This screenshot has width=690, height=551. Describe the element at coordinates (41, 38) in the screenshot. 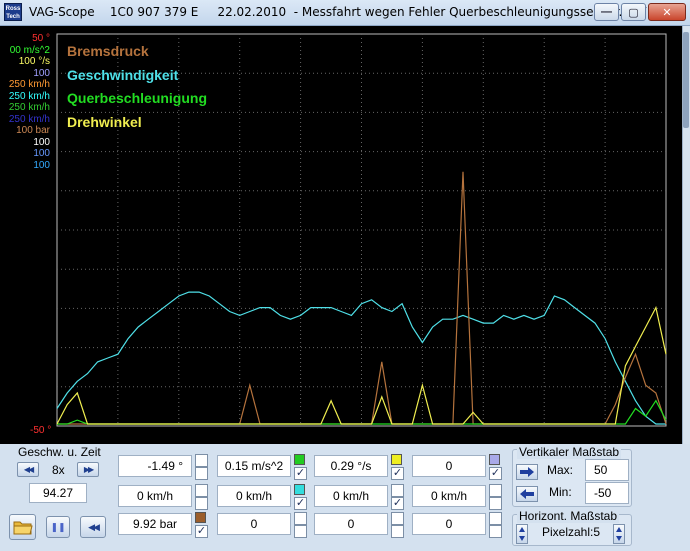

I see `scale-label: 50 °` at that location.